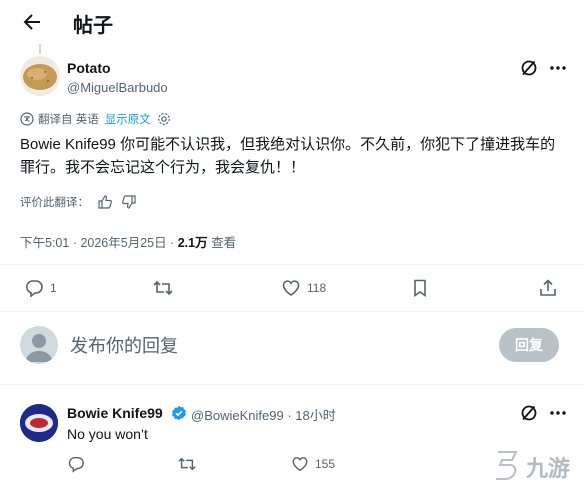  I want to click on post-meta: 下午5:01 · 2026年5月25日 · 2.1万 查看, so click(128, 241).